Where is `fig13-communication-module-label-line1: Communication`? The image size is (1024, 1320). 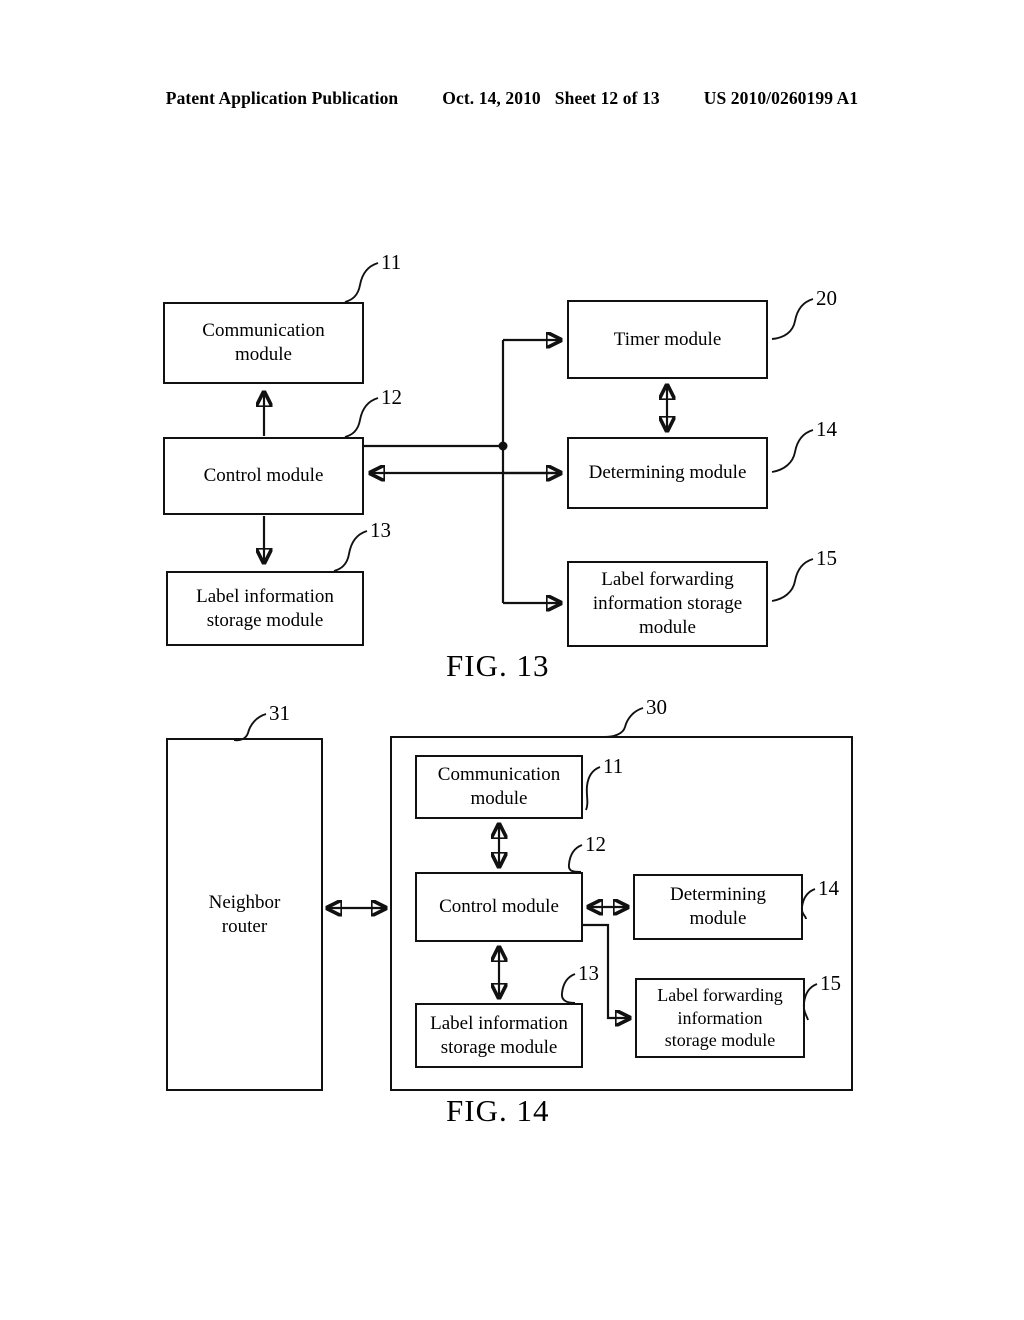 fig13-communication-module-label-line1: Communication is located at coordinates (263, 331).